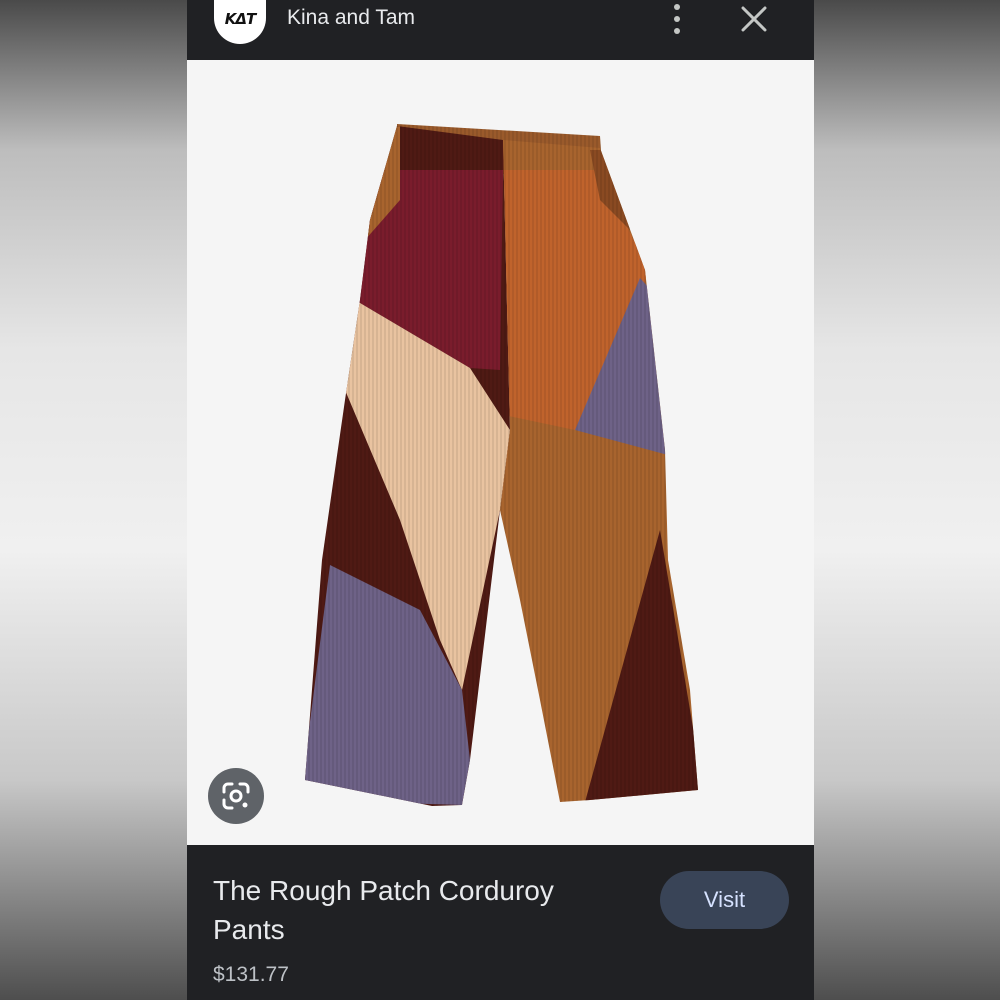 This screenshot has width=1000, height=1000. Describe the element at coordinates (240, 19) in the screenshot. I see `source-avatar-logo: KΔT` at that location.